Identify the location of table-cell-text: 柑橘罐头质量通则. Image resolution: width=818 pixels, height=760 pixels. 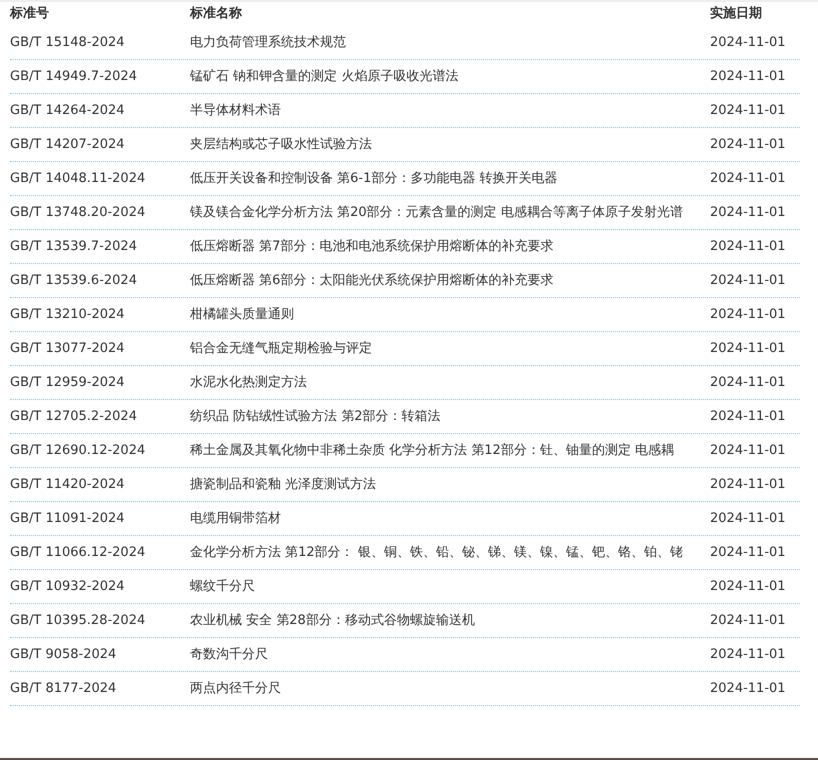
(242, 315).